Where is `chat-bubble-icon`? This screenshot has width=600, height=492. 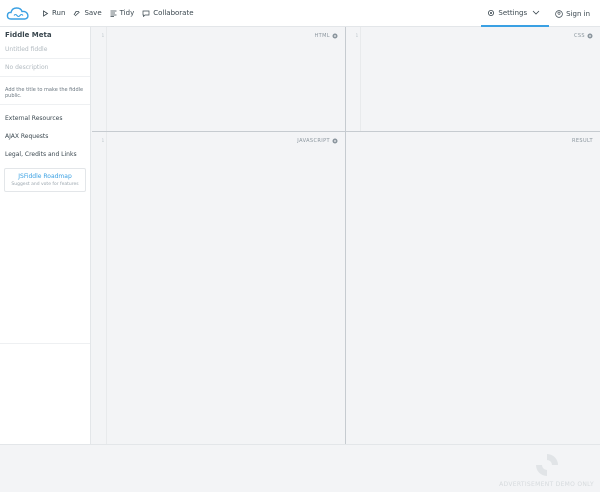
chat-bubble-icon is located at coordinates (146, 13).